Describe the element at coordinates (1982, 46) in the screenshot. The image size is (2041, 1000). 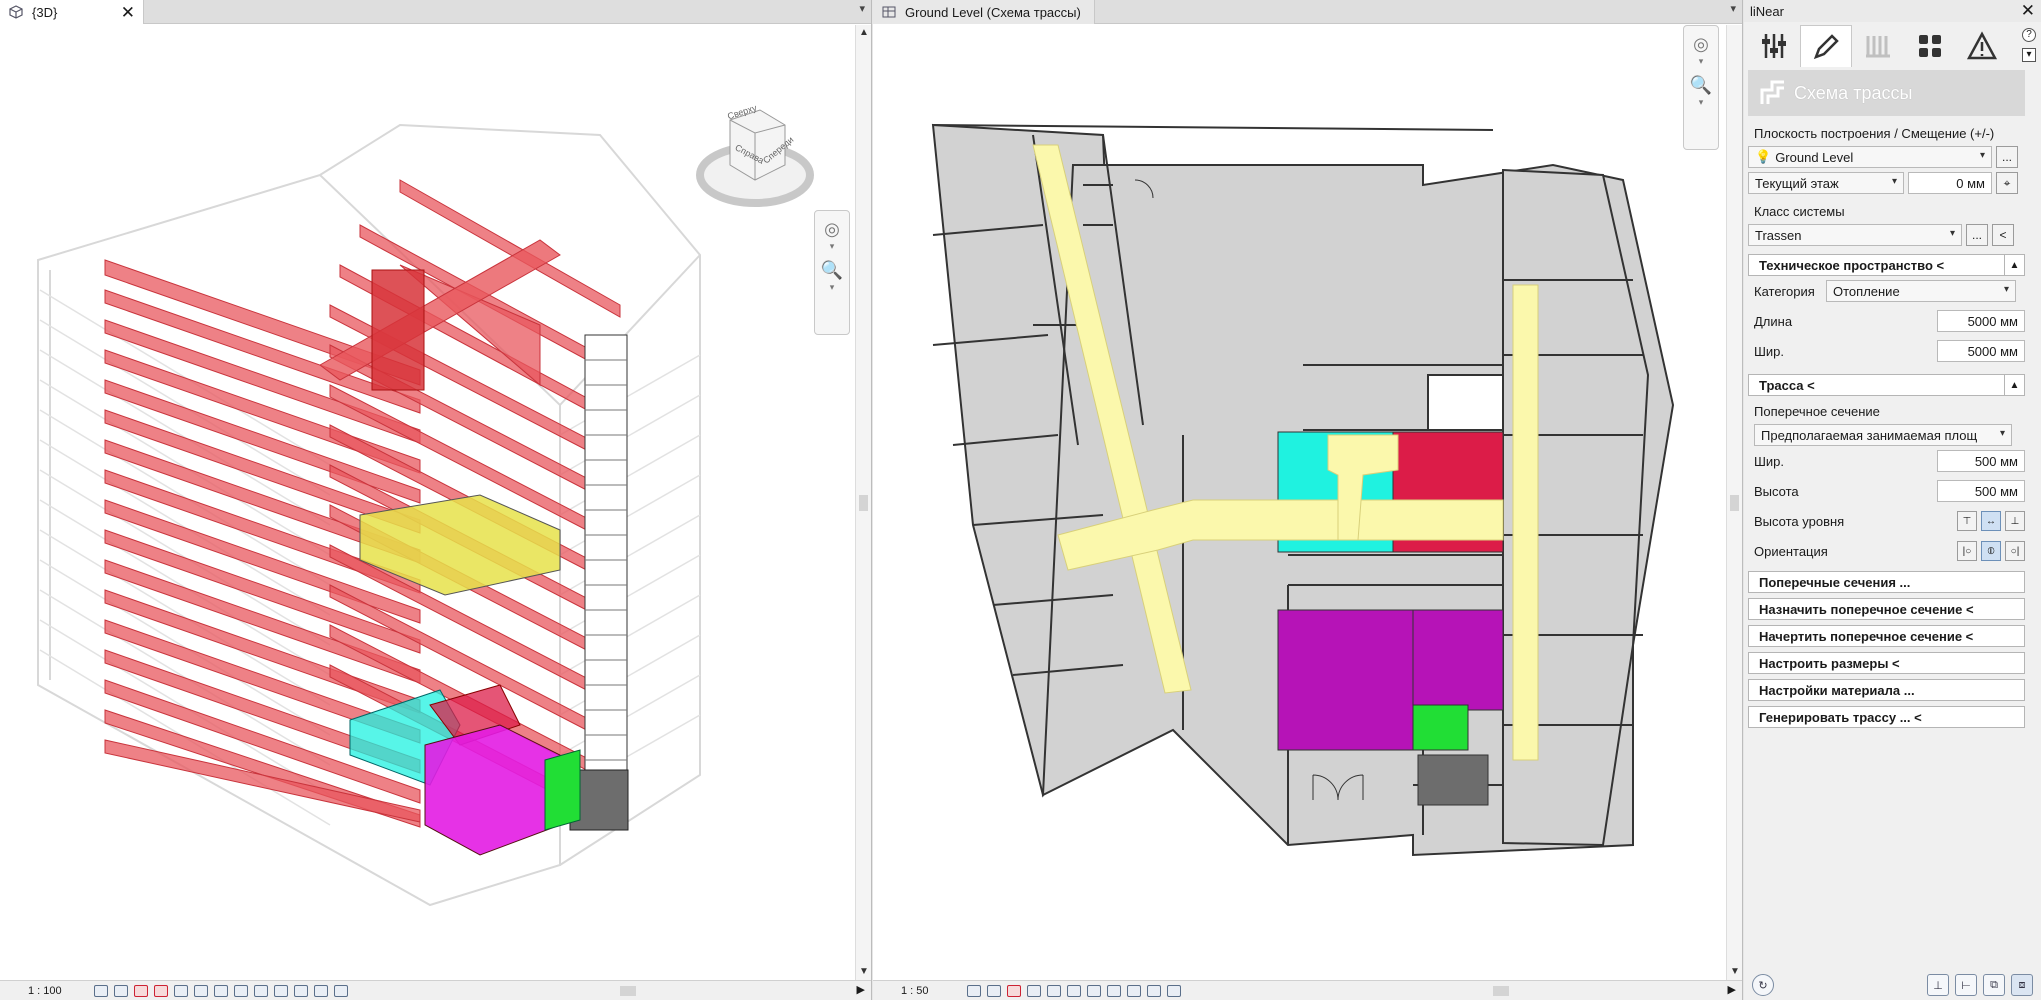
I see `warning-icon` at that location.